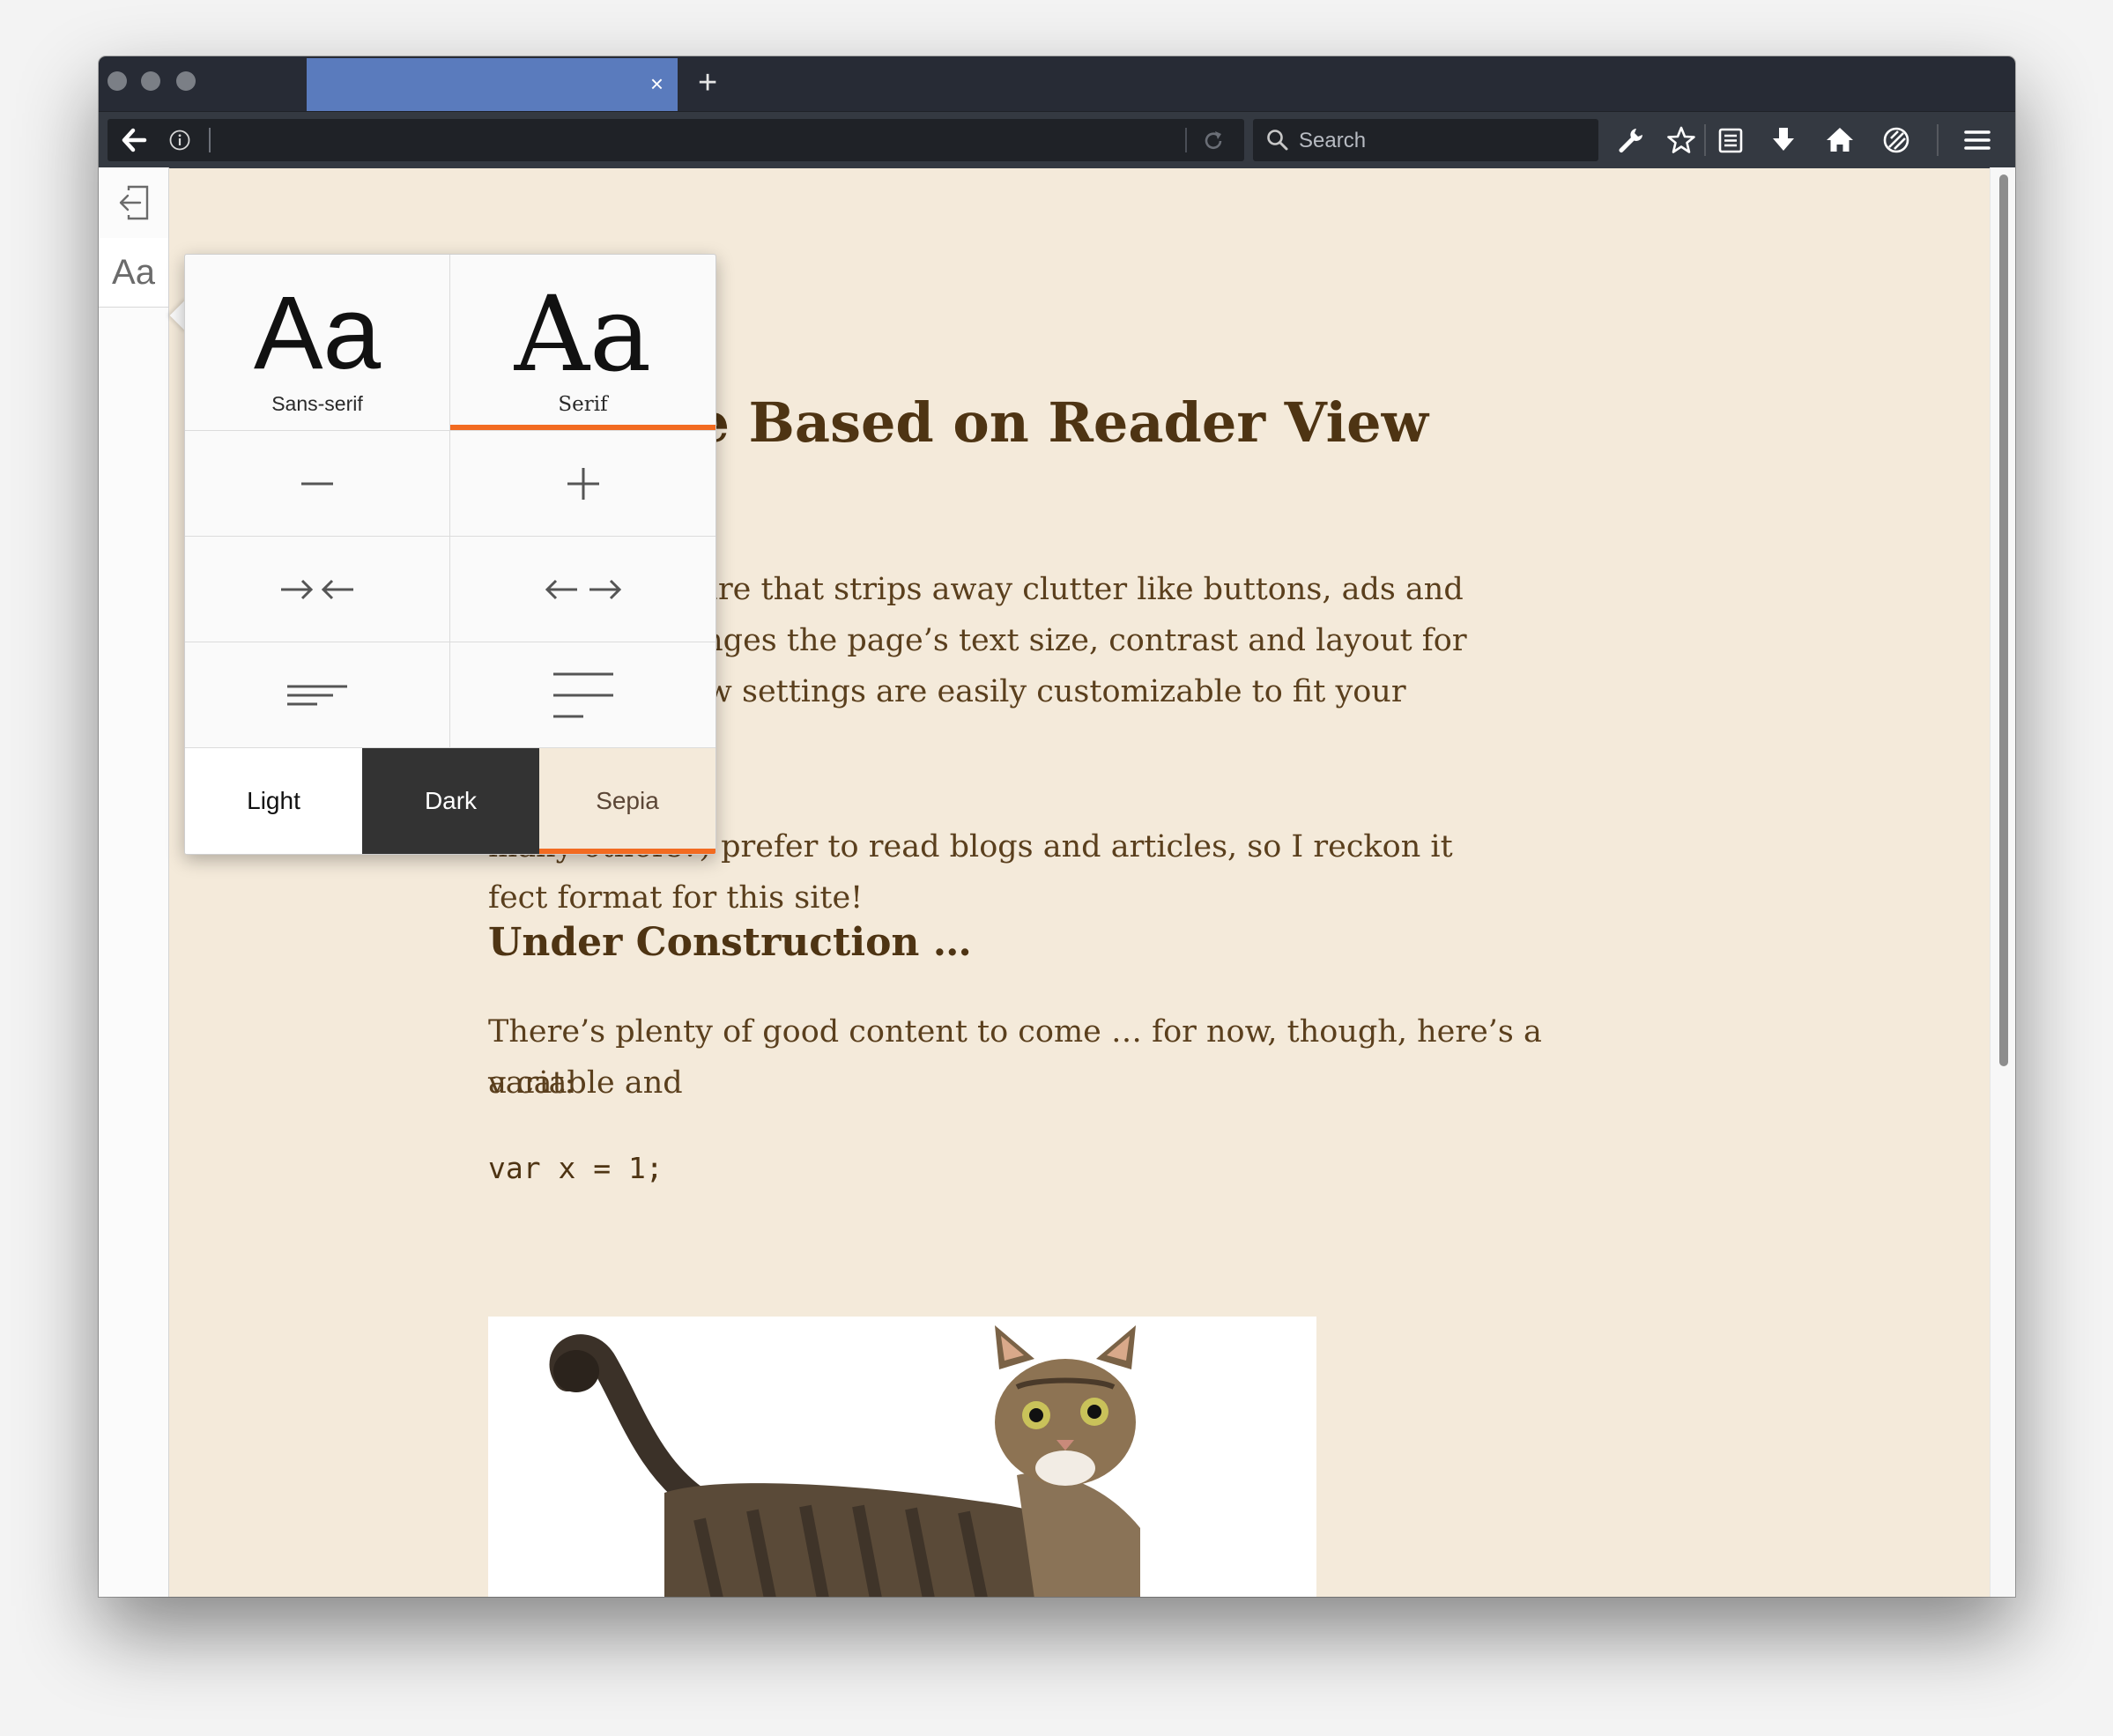 Image resolution: width=2113 pixels, height=1736 pixels. Describe the element at coordinates (2004, 620) in the screenshot. I see `scrollbar-thumb` at that location.